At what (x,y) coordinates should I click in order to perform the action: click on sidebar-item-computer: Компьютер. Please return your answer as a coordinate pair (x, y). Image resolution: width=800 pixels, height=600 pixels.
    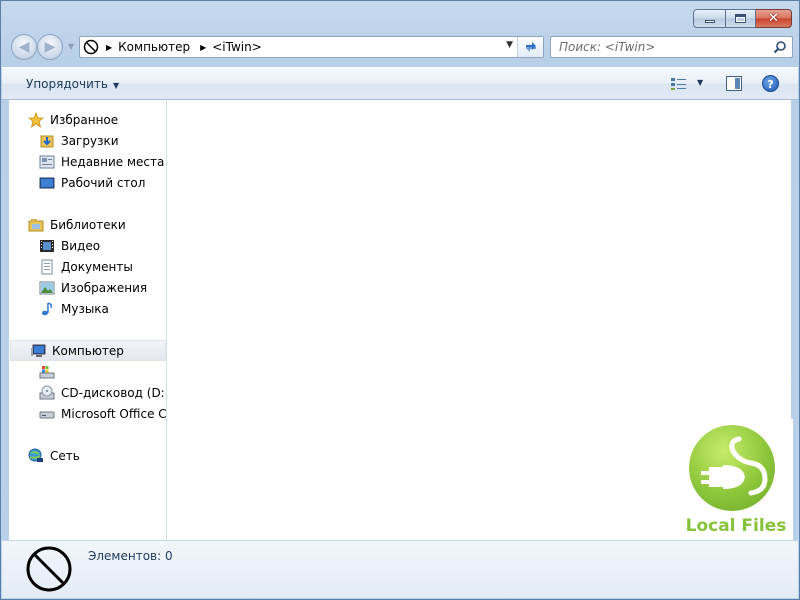
    Looking at the image, I should click on (88, 350).